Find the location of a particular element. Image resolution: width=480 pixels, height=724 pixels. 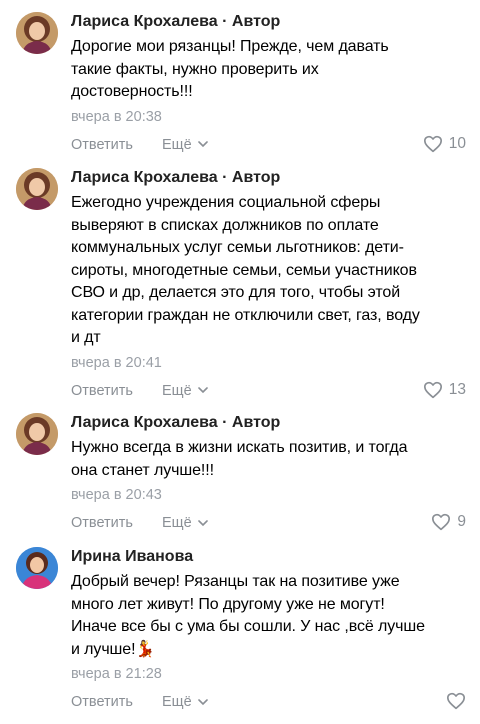

like-count: 9 is located at coordinates (461, 521).